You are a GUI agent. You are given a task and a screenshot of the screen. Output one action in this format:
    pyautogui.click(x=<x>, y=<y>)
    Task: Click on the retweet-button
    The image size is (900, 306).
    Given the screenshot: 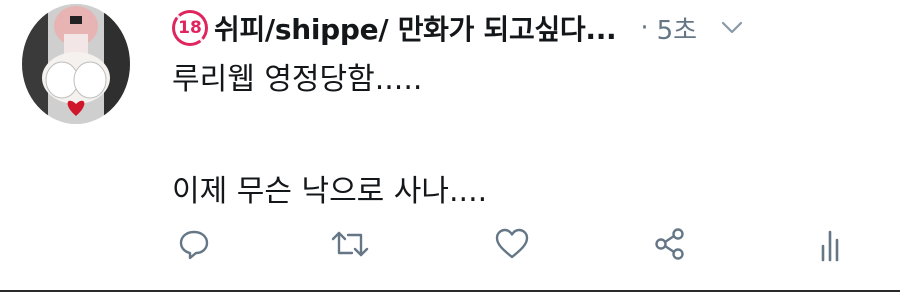 What is the action you would take?
    pyautogui.click(x=350, y=244)
    